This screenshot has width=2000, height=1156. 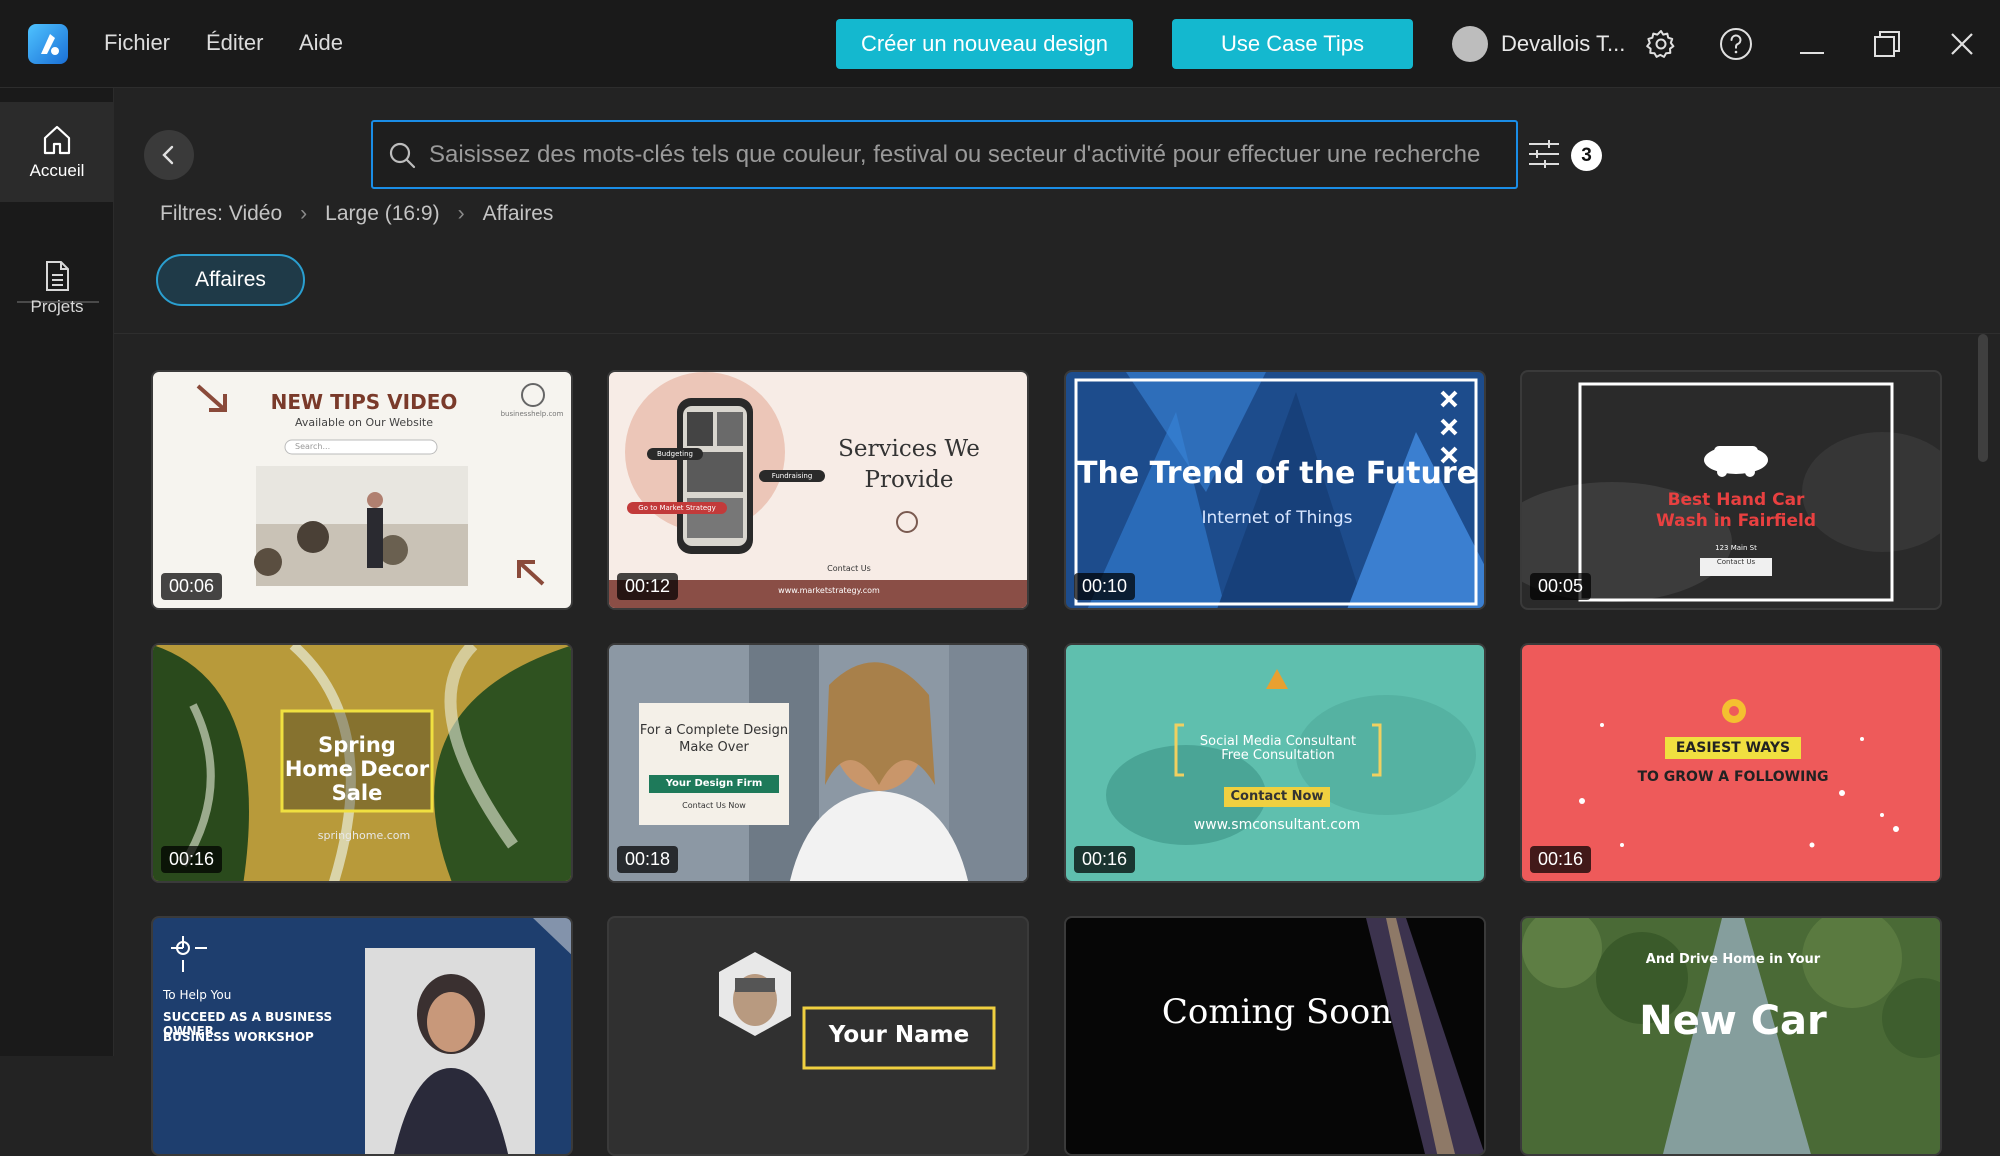 I want to click on home-icon, so click(x=57, y=140).